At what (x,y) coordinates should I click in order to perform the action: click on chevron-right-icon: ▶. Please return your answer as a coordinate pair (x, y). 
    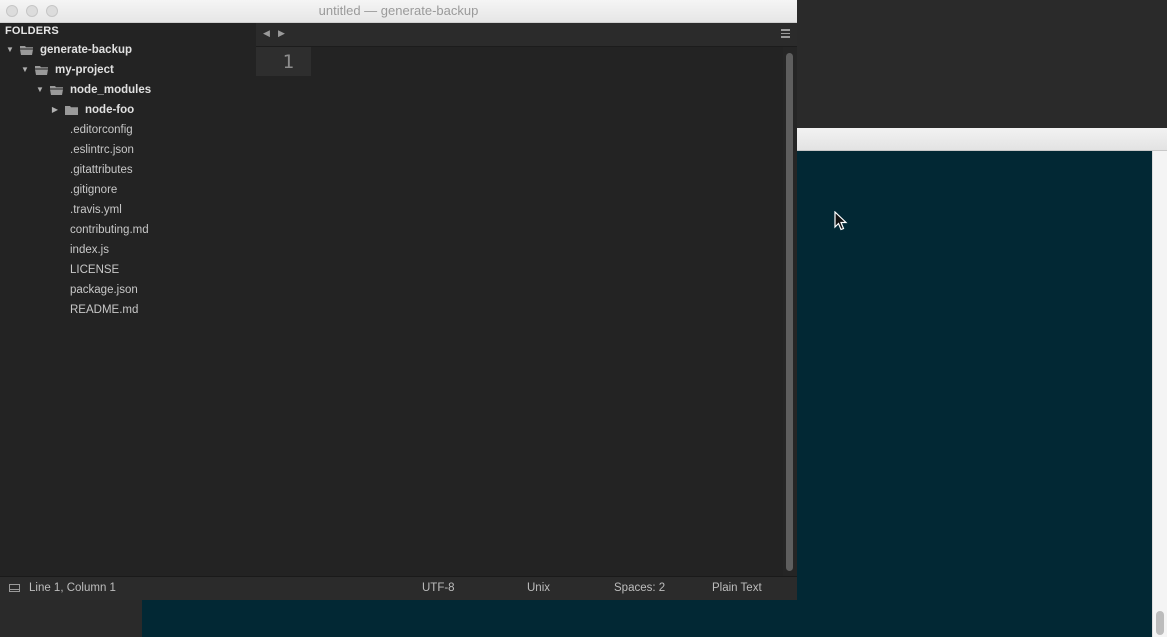
    Looking at the image, I should click on (281, 33).